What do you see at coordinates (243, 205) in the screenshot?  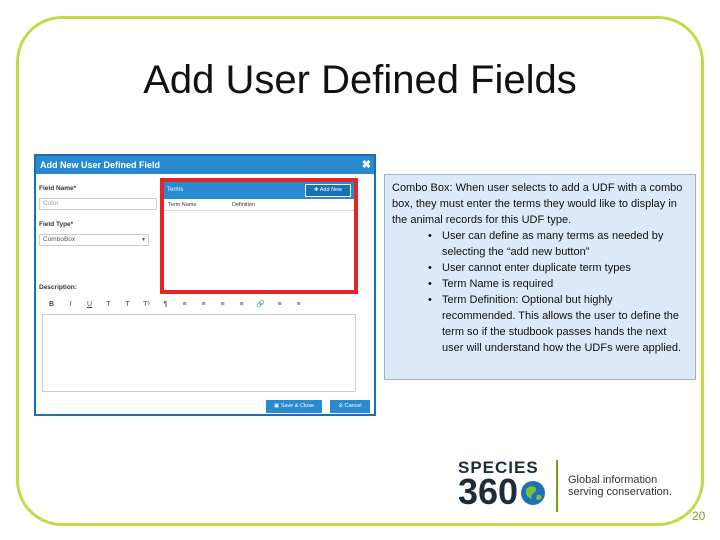 I see `col-definition: Definition` at bounding box center [243, 205].